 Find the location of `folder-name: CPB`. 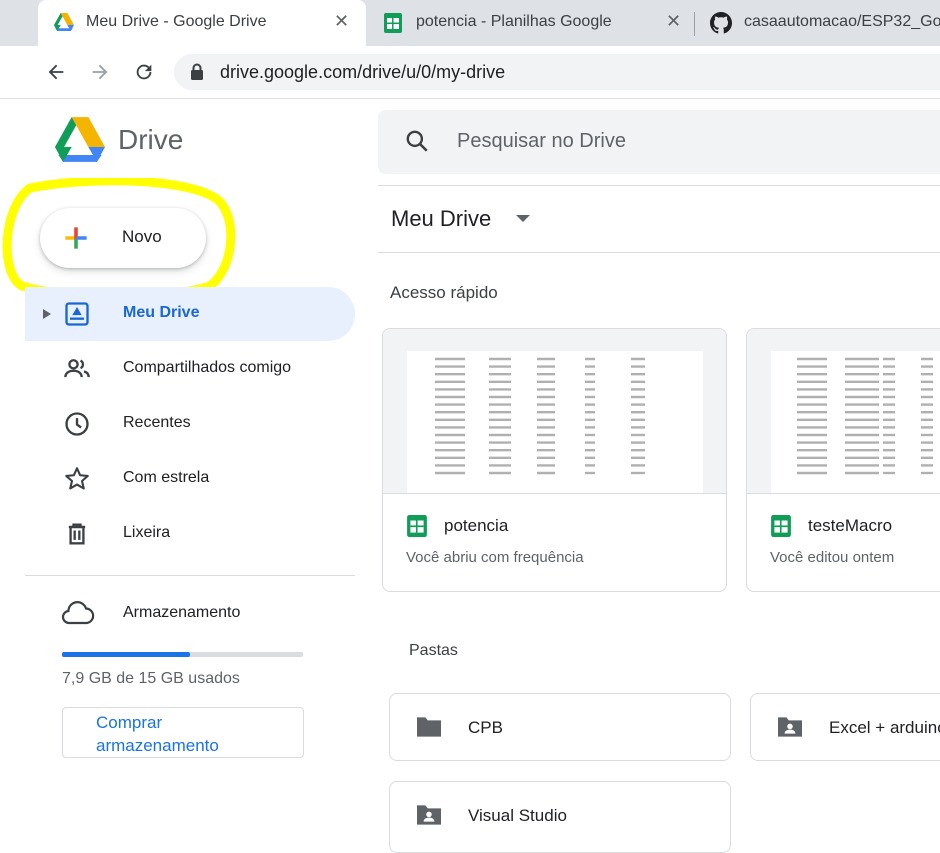

folder-name: CPB is located at coordinates (485, 727).